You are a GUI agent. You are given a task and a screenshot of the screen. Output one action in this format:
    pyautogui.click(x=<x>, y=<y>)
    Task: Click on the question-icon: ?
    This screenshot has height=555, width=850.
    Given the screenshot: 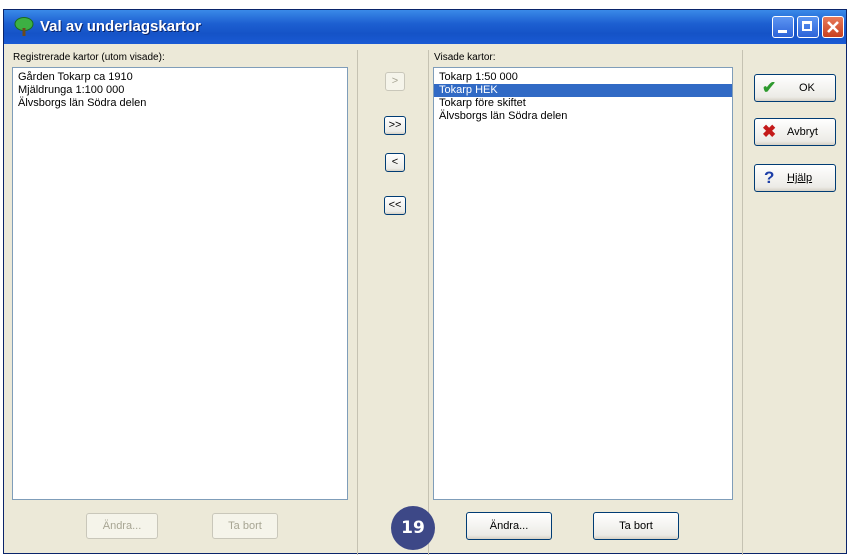 What is the action you would take?
    pyautogui.click(x=769, y=177)
    